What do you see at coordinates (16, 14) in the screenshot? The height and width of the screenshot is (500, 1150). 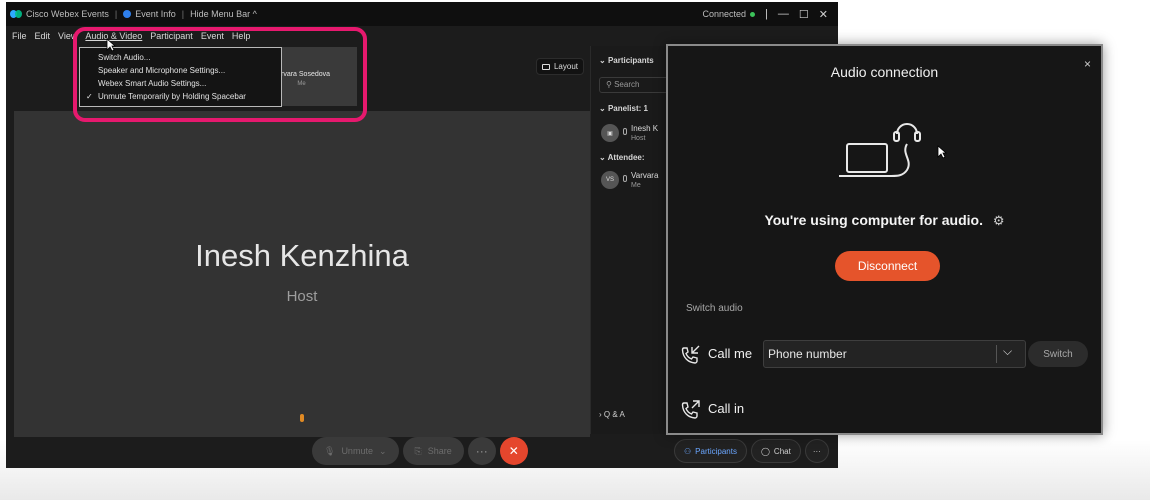 I see `webex-logo-icon` at bounding box center [16, 14].